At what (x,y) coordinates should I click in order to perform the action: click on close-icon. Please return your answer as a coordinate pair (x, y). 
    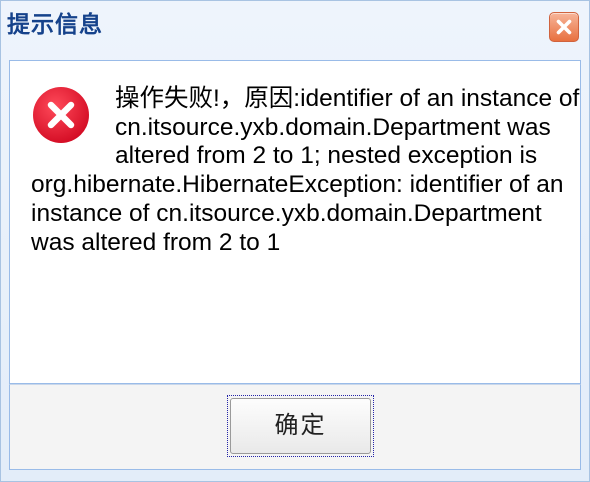
    Looking at the image, I should click on (564, 27).